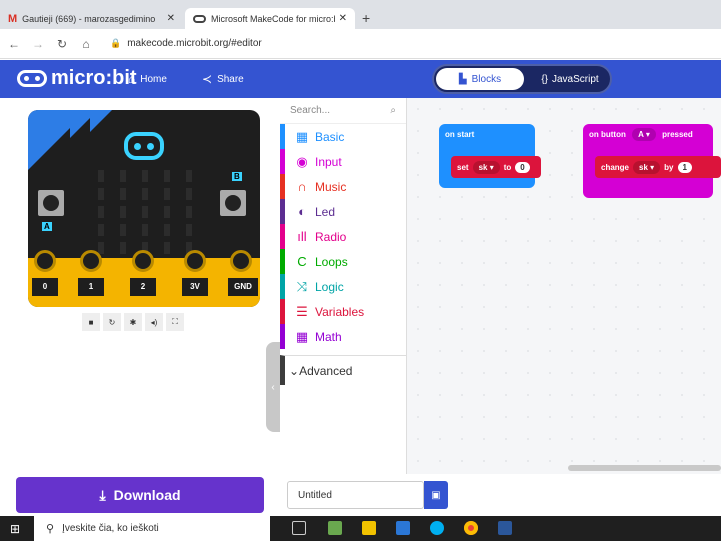 The height and width of the screenshot is (541, 721). Describe the element at coordinates (147, 79) in the screenshot. I see `home-button: ⌂ Home` at that location.